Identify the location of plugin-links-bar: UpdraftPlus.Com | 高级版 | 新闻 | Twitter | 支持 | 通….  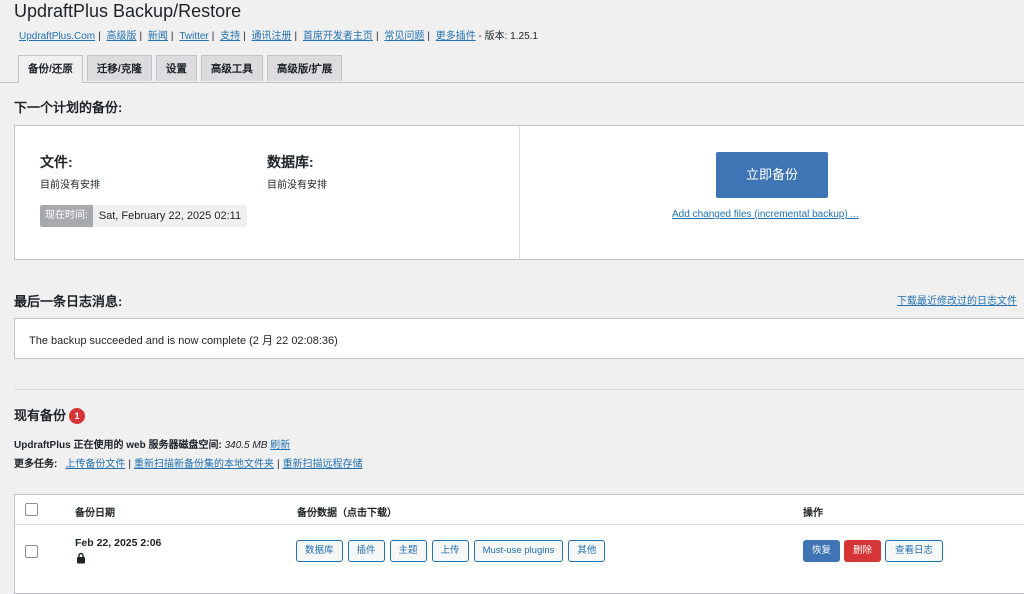
(278, 37).